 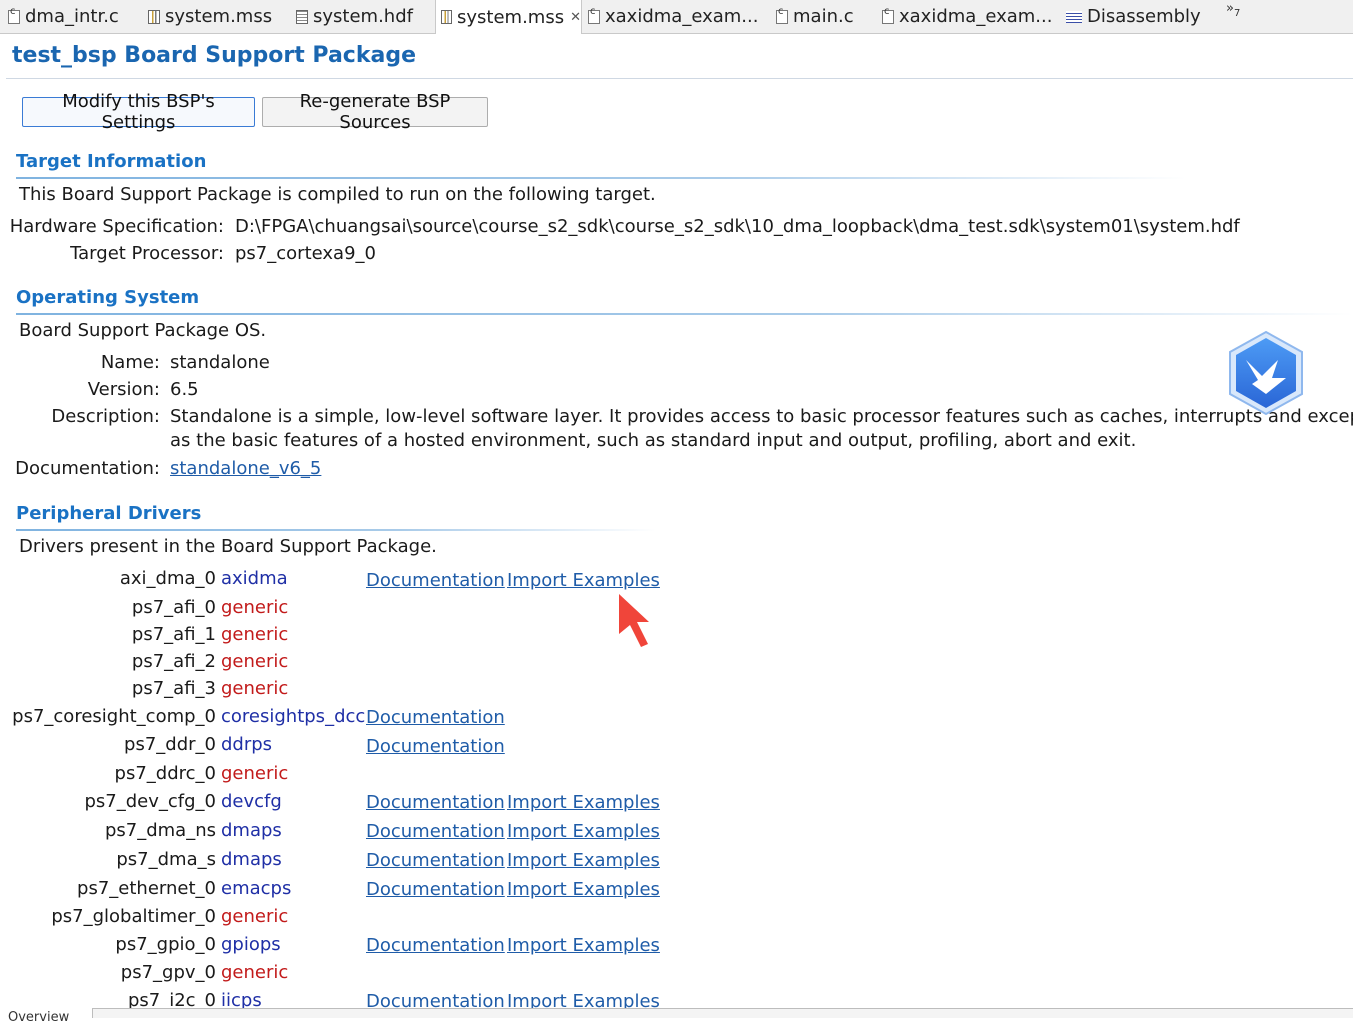 What do you see at coordinates (173, 661) in the screenshot?
I see `driver-instance: ps7_afi_2` at bounding box center [173, 661].